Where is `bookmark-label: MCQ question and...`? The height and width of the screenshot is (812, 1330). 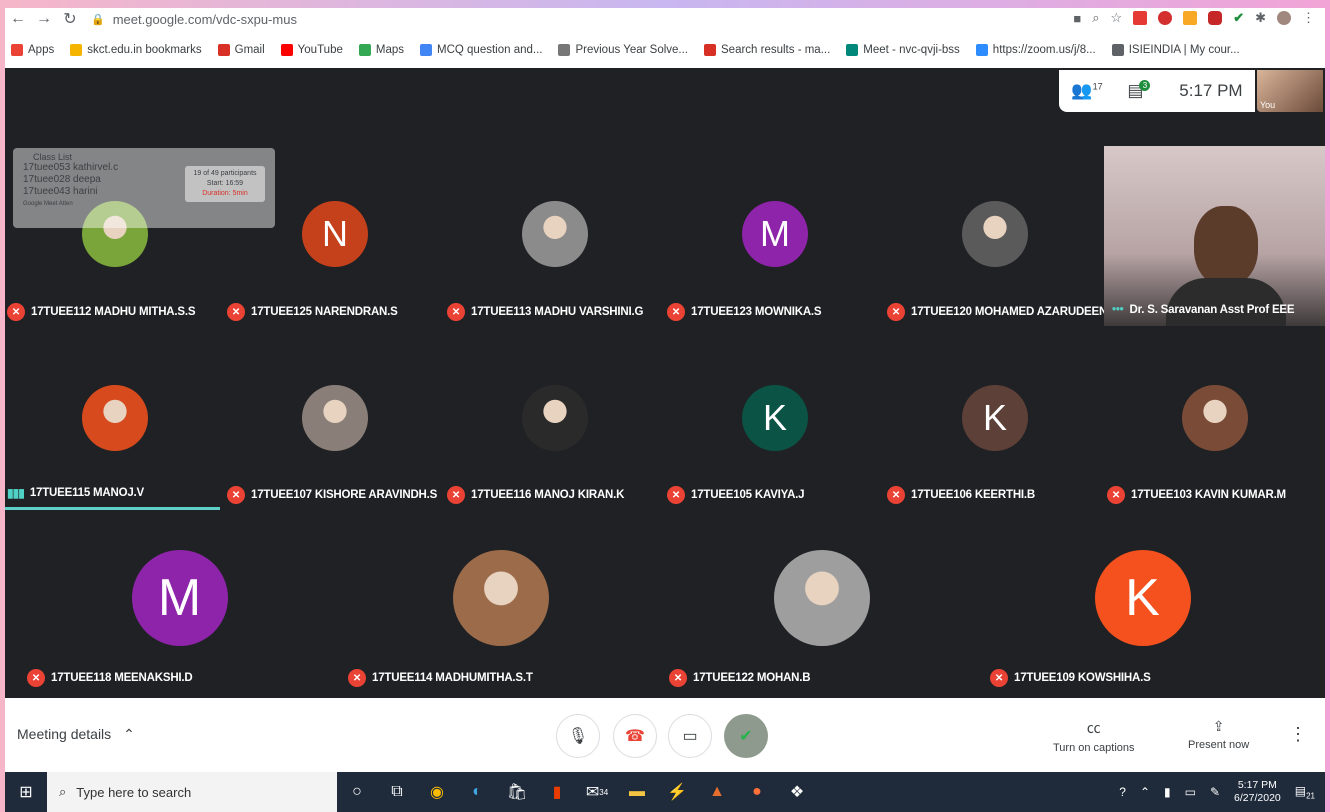 bookmark-label: MCQ question and... is located at coordinates (490, 50).